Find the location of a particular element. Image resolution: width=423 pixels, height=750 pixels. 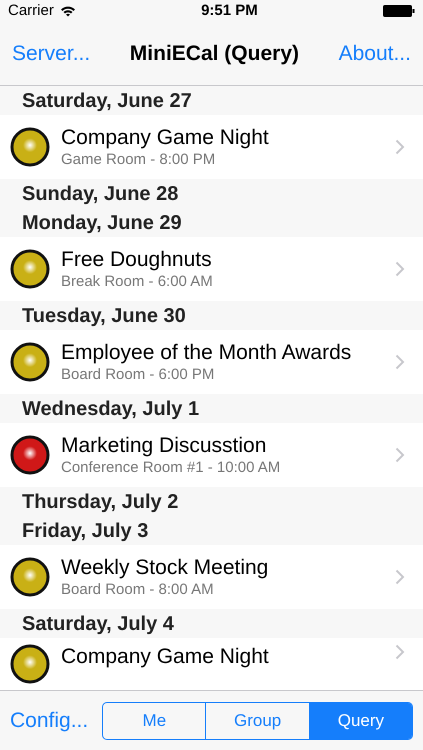

date-header: Wednesday, July 1 is located at coordinates (211, 408).